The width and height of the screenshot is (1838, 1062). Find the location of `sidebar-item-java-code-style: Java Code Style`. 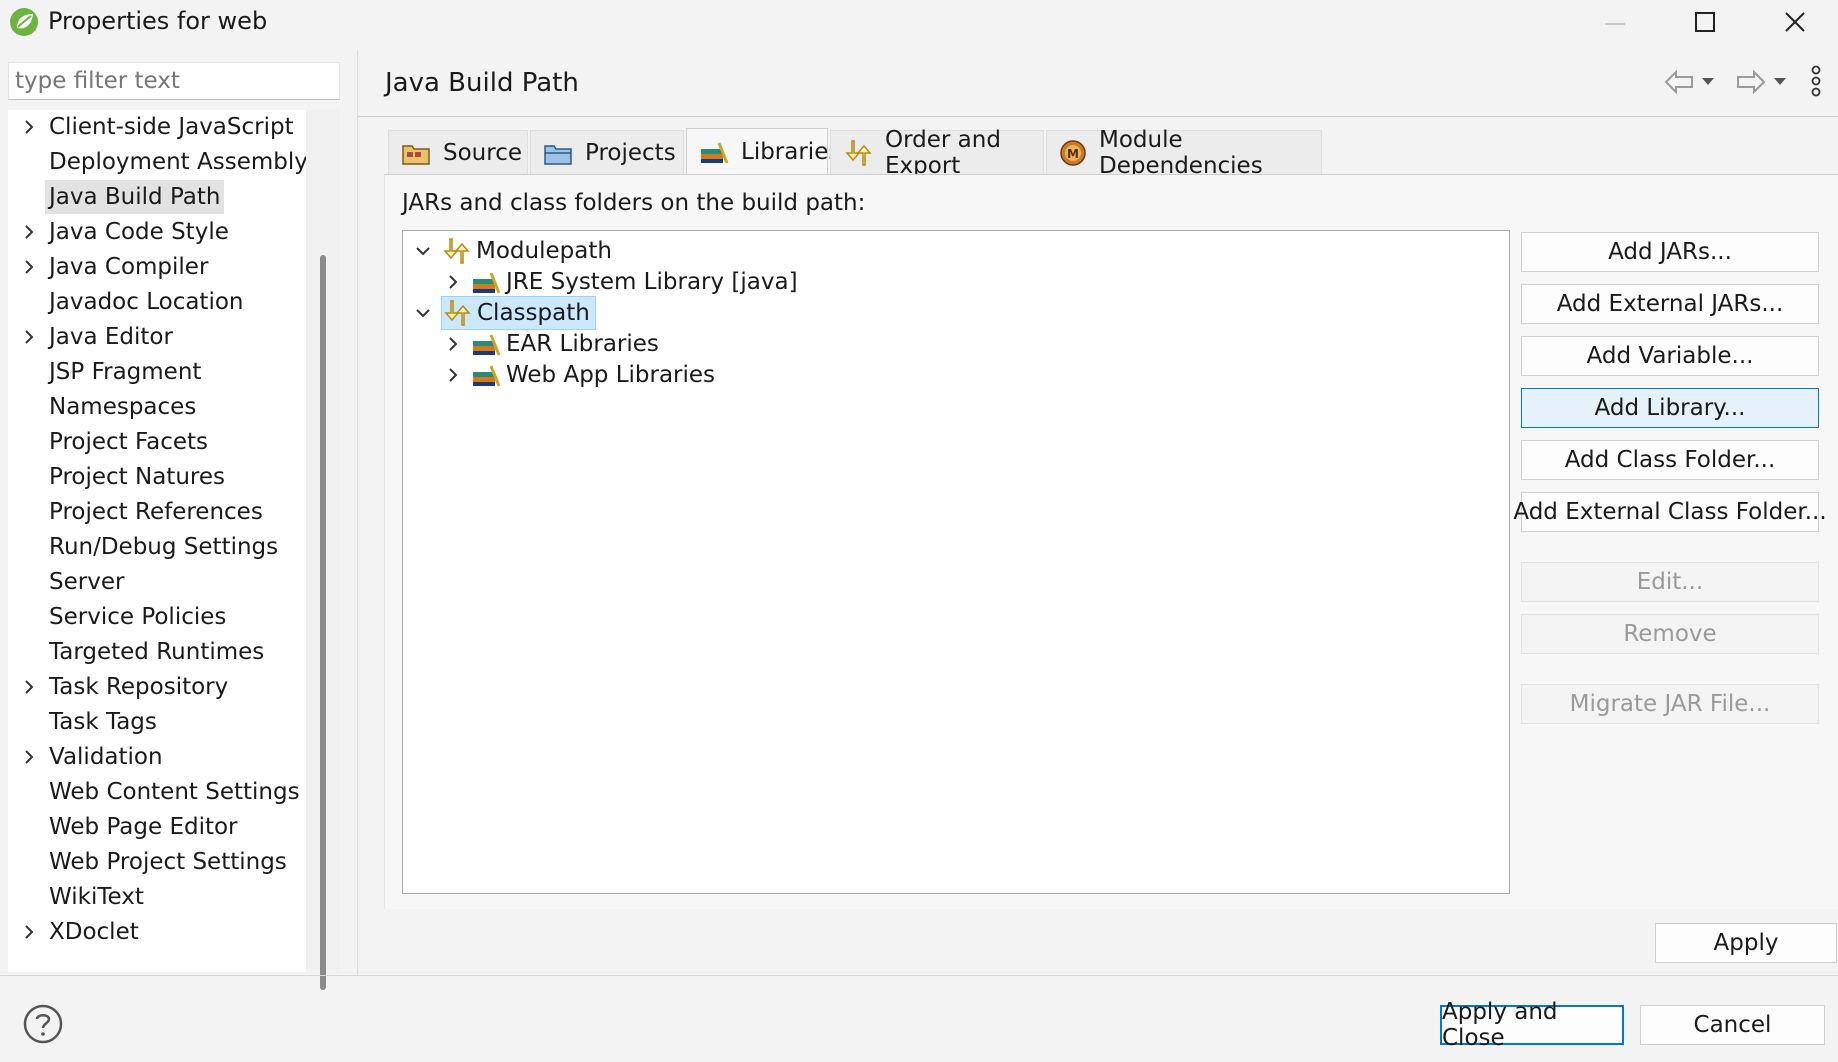

sidebar-item-java-code-style: Java Code Style is located at coordinates (157, 232).